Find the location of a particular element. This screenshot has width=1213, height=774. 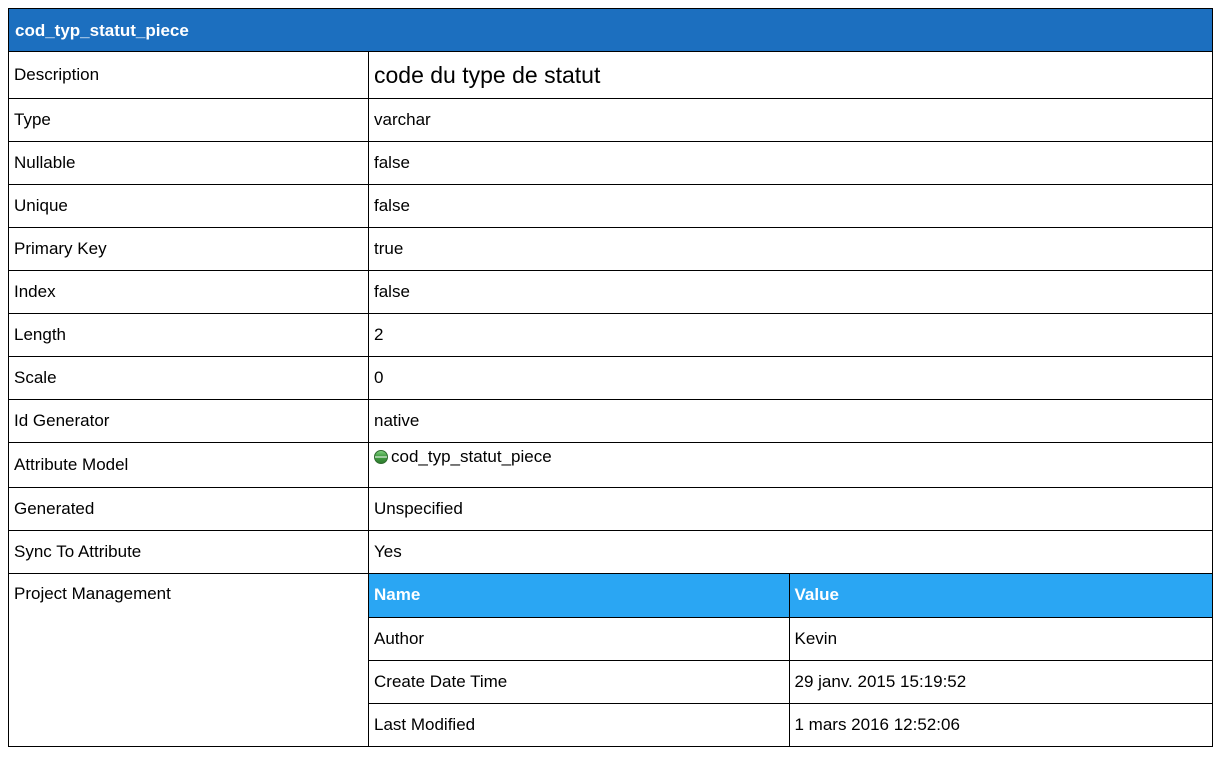

pm-name: Author is located at coordinates (579, 638).